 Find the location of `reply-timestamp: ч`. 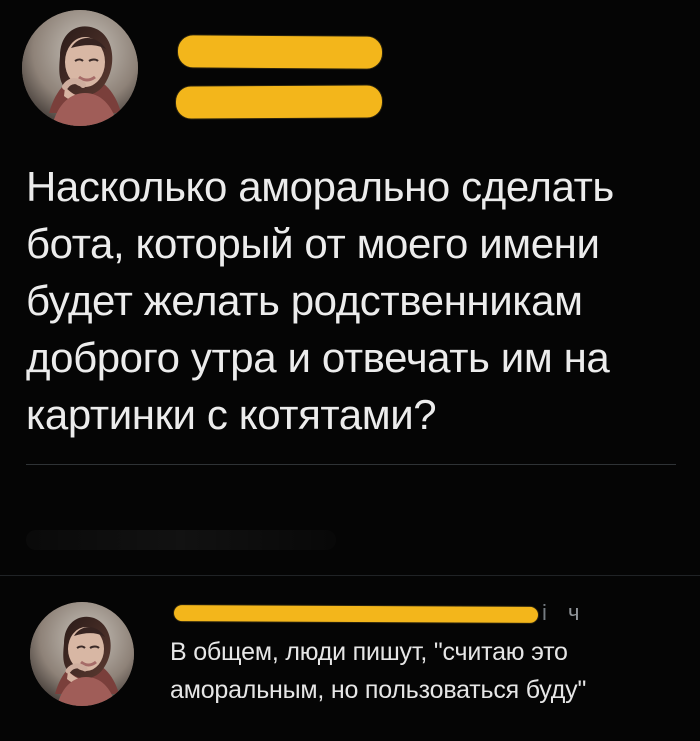

reply-timestamp: ч is located at coordinates (574, 612).